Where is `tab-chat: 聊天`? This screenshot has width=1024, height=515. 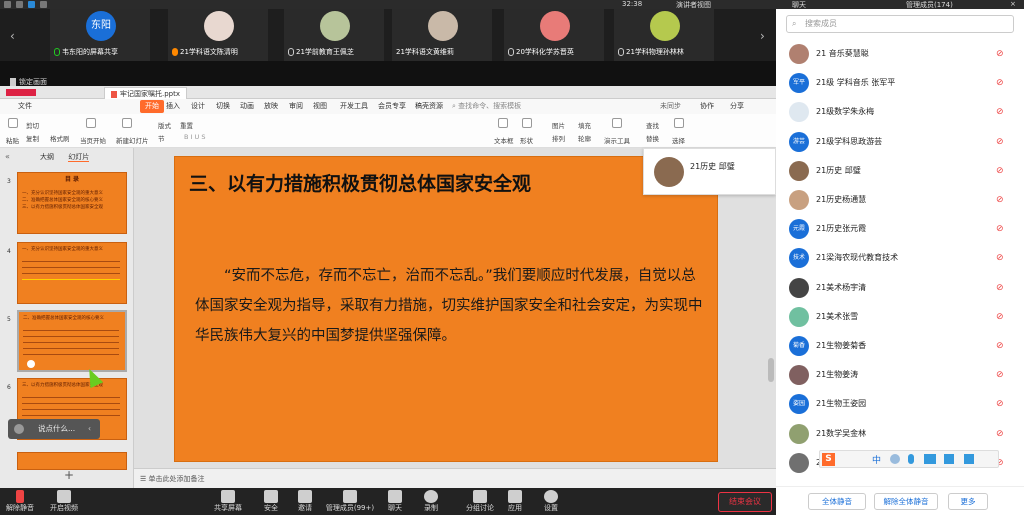 tab-chat: 聊天 is located at coordinates (799, 5).